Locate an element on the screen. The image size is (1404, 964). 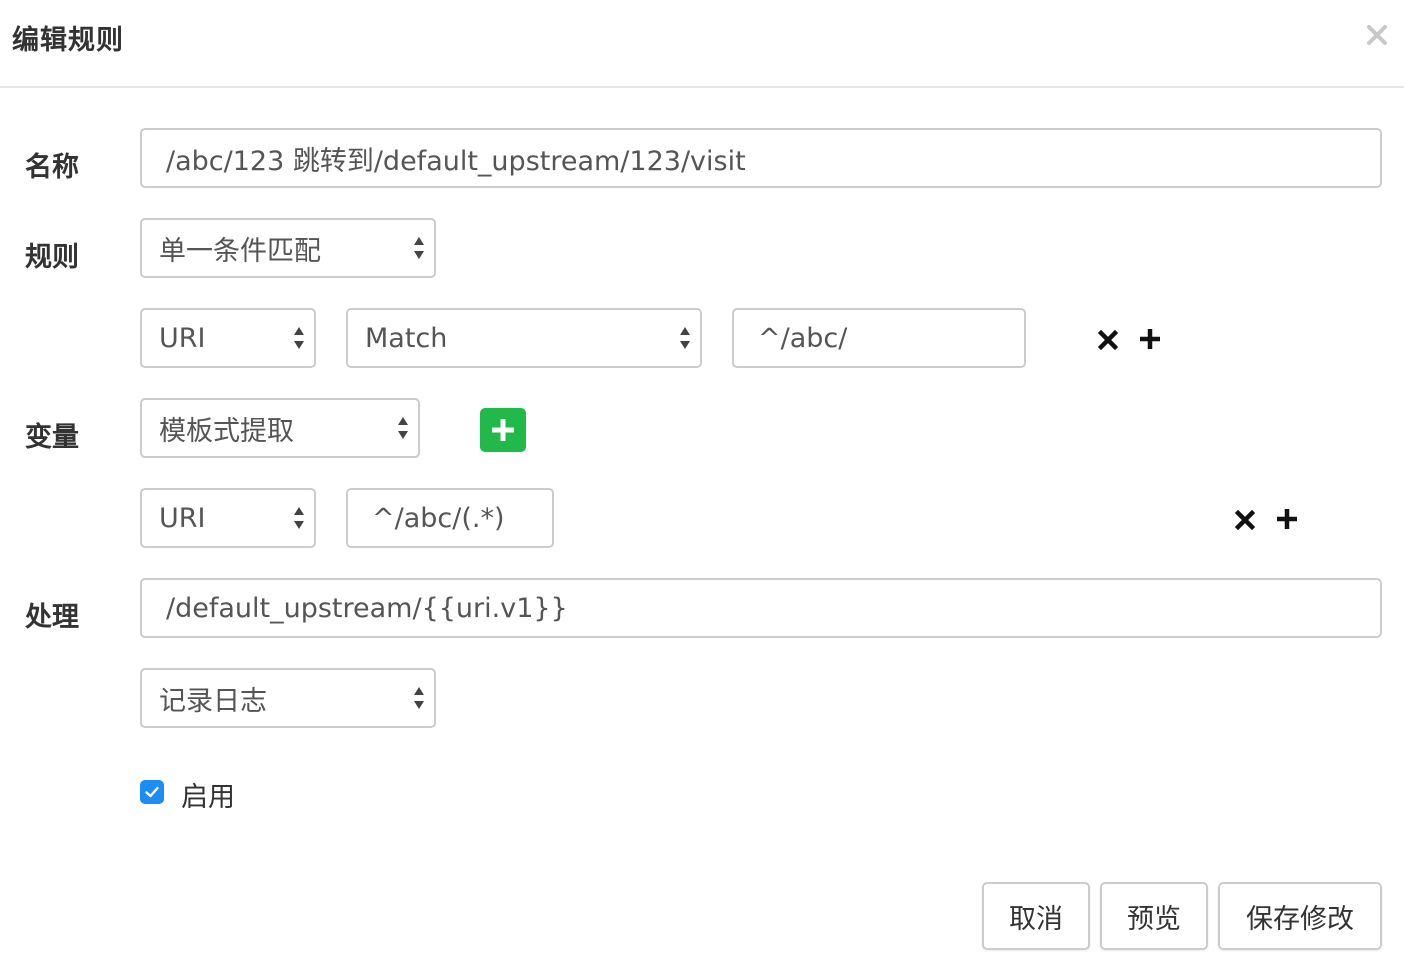
rule-type-value: 单一条件匹配 is located at coordinates (240, 251).